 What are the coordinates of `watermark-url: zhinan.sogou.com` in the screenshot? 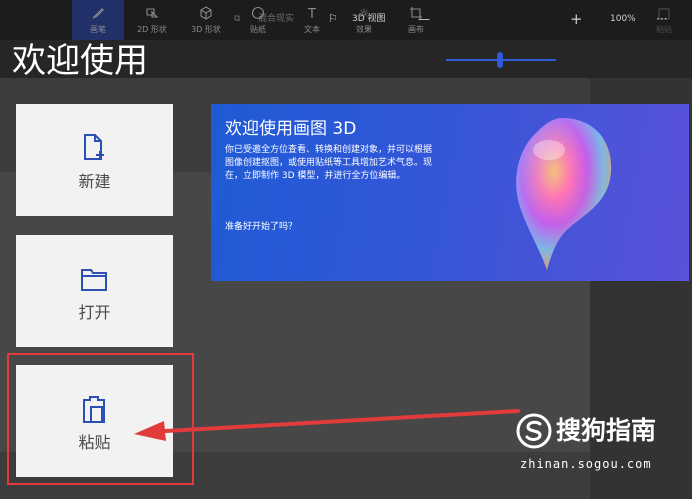 It's located at (586, 464).